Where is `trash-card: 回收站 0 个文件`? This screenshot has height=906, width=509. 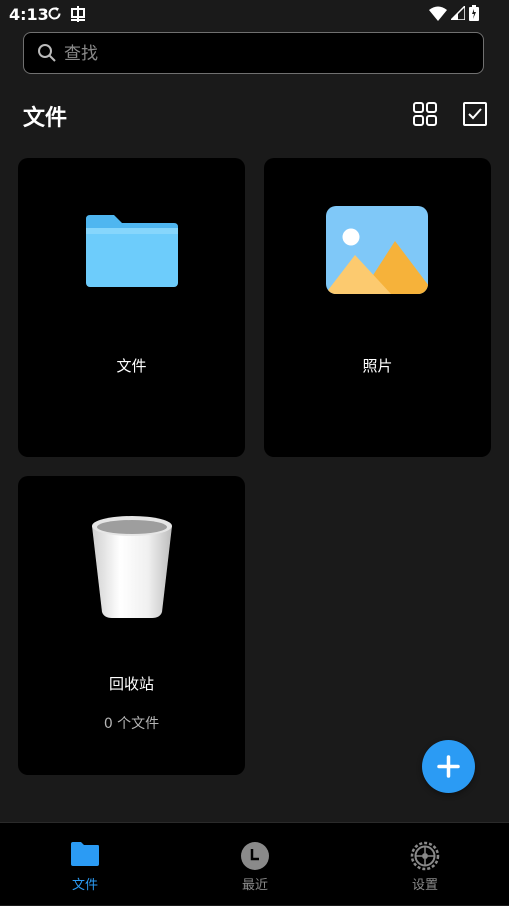 trash-card: 回收站 0 个文件 is located at coordinates (131, 625).